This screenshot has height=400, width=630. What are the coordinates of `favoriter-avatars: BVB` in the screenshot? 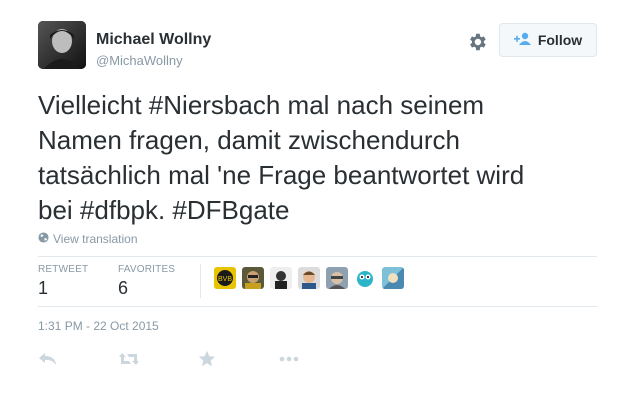 It's located at (309, 278).